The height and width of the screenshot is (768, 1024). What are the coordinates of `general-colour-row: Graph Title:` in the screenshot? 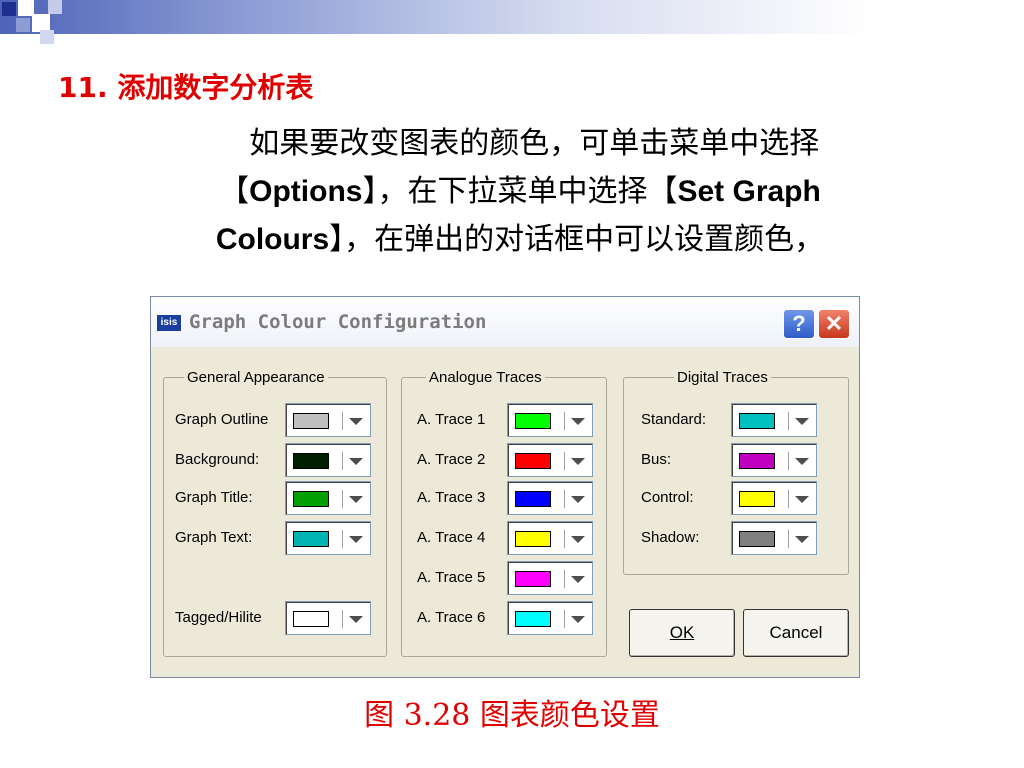 It's located at (273, 498).